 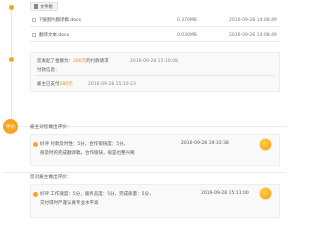 What do you see at coordinates (108, 35) in the screenshot?
I see `file-name: 翻译文本.docx` at bounding box center [108, 35].